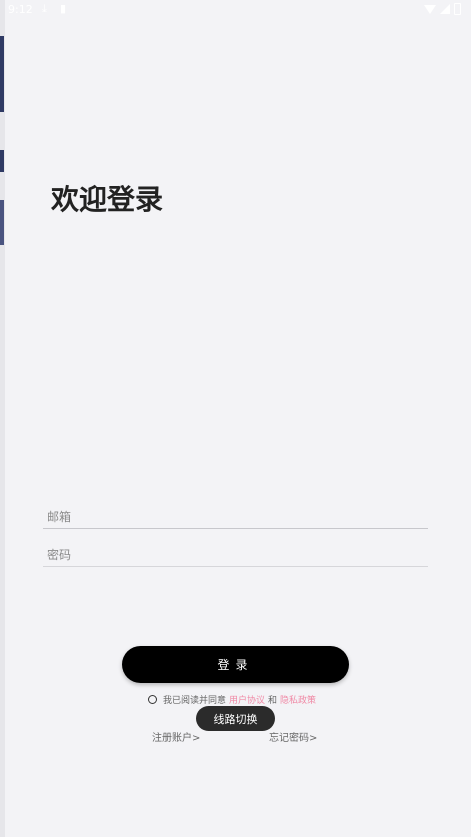 The width and height of the screenshot is (471, 837). What do you see at coordinates (457, 9) in the screenshot?
I see `battery-icon` at bounding box center [457, 9].